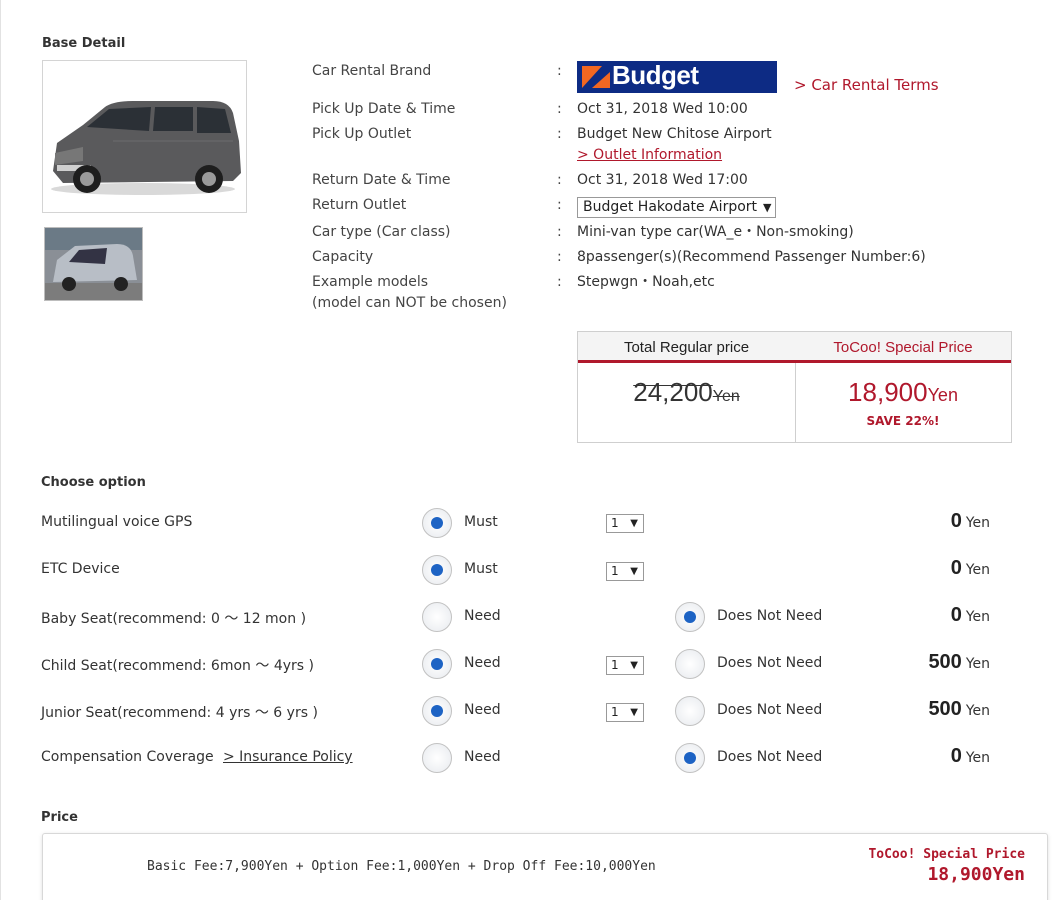  Describe the element at coordinates (903, 347) in the screenshot. I see `special-price-heading: ToCoo! Special Price` at that location.